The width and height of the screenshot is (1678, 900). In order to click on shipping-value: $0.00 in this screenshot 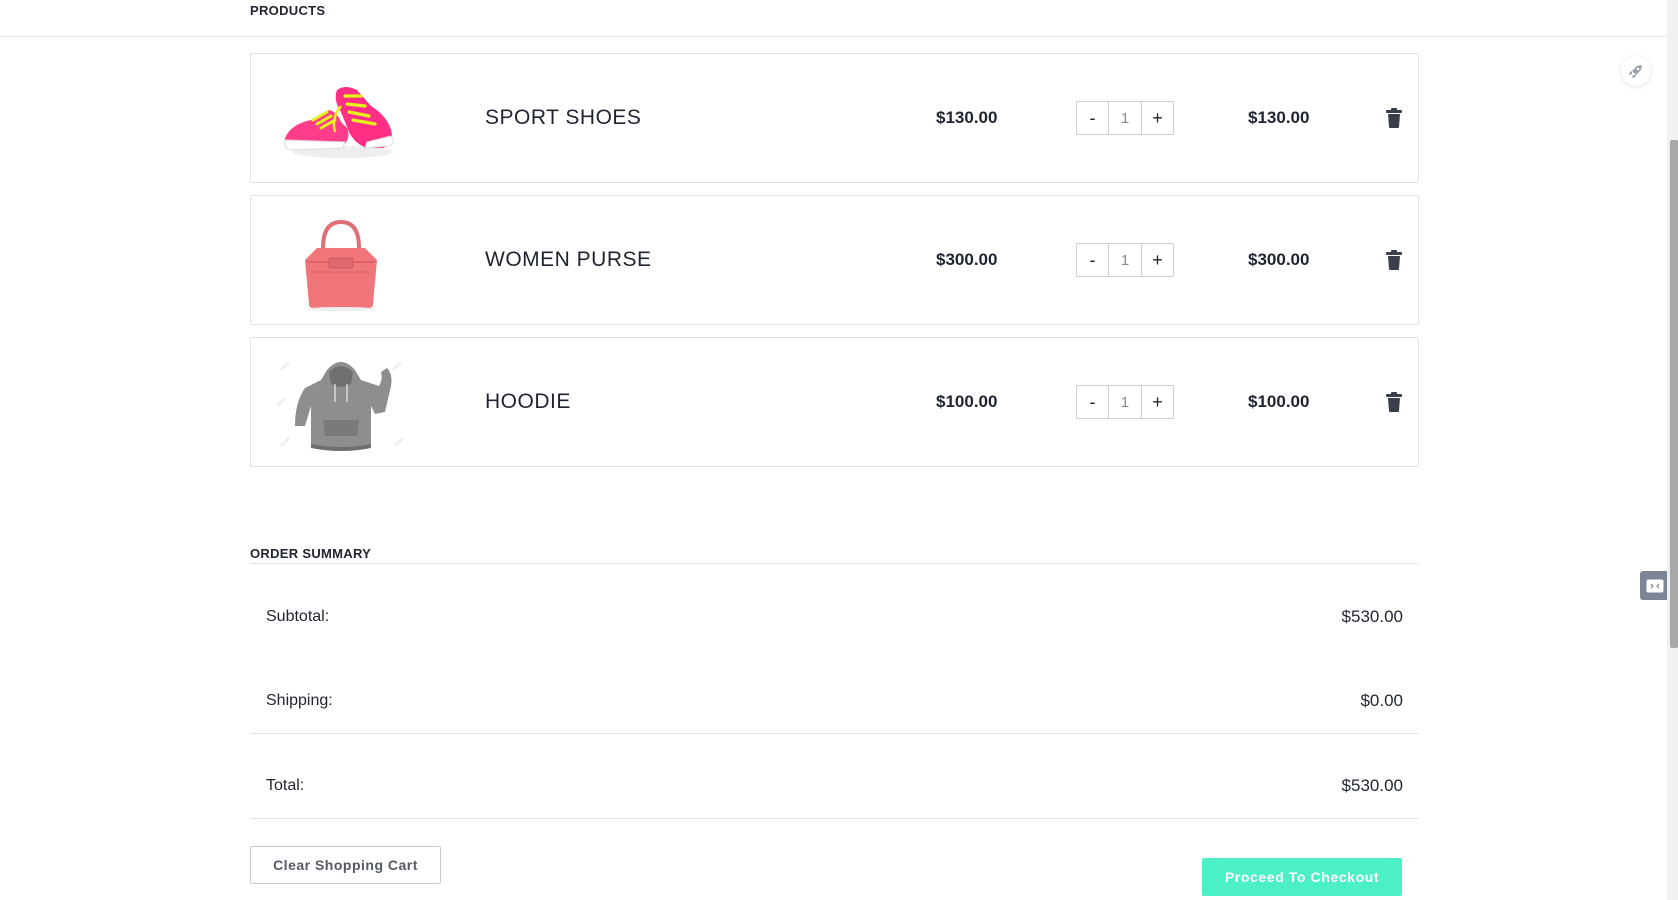, I will do `click(1381, 700)`.